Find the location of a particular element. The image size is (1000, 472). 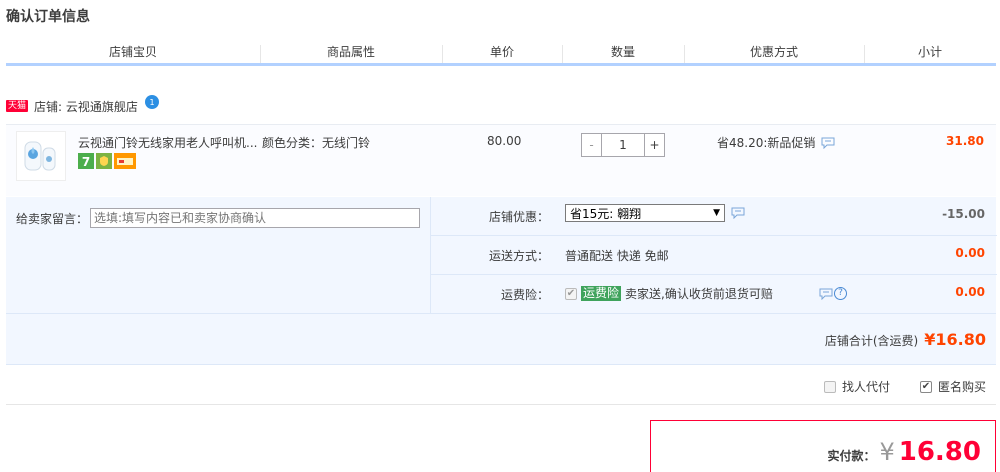

credit-card-icon is located at coordinates (125, 161).